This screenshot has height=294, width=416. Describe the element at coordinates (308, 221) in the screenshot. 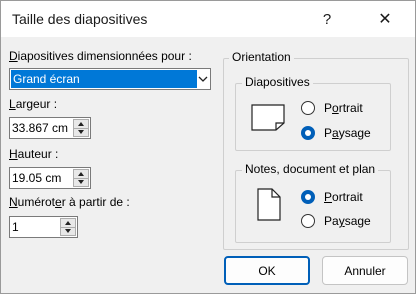

I see `notes-landscape-radio-circle` at that location.